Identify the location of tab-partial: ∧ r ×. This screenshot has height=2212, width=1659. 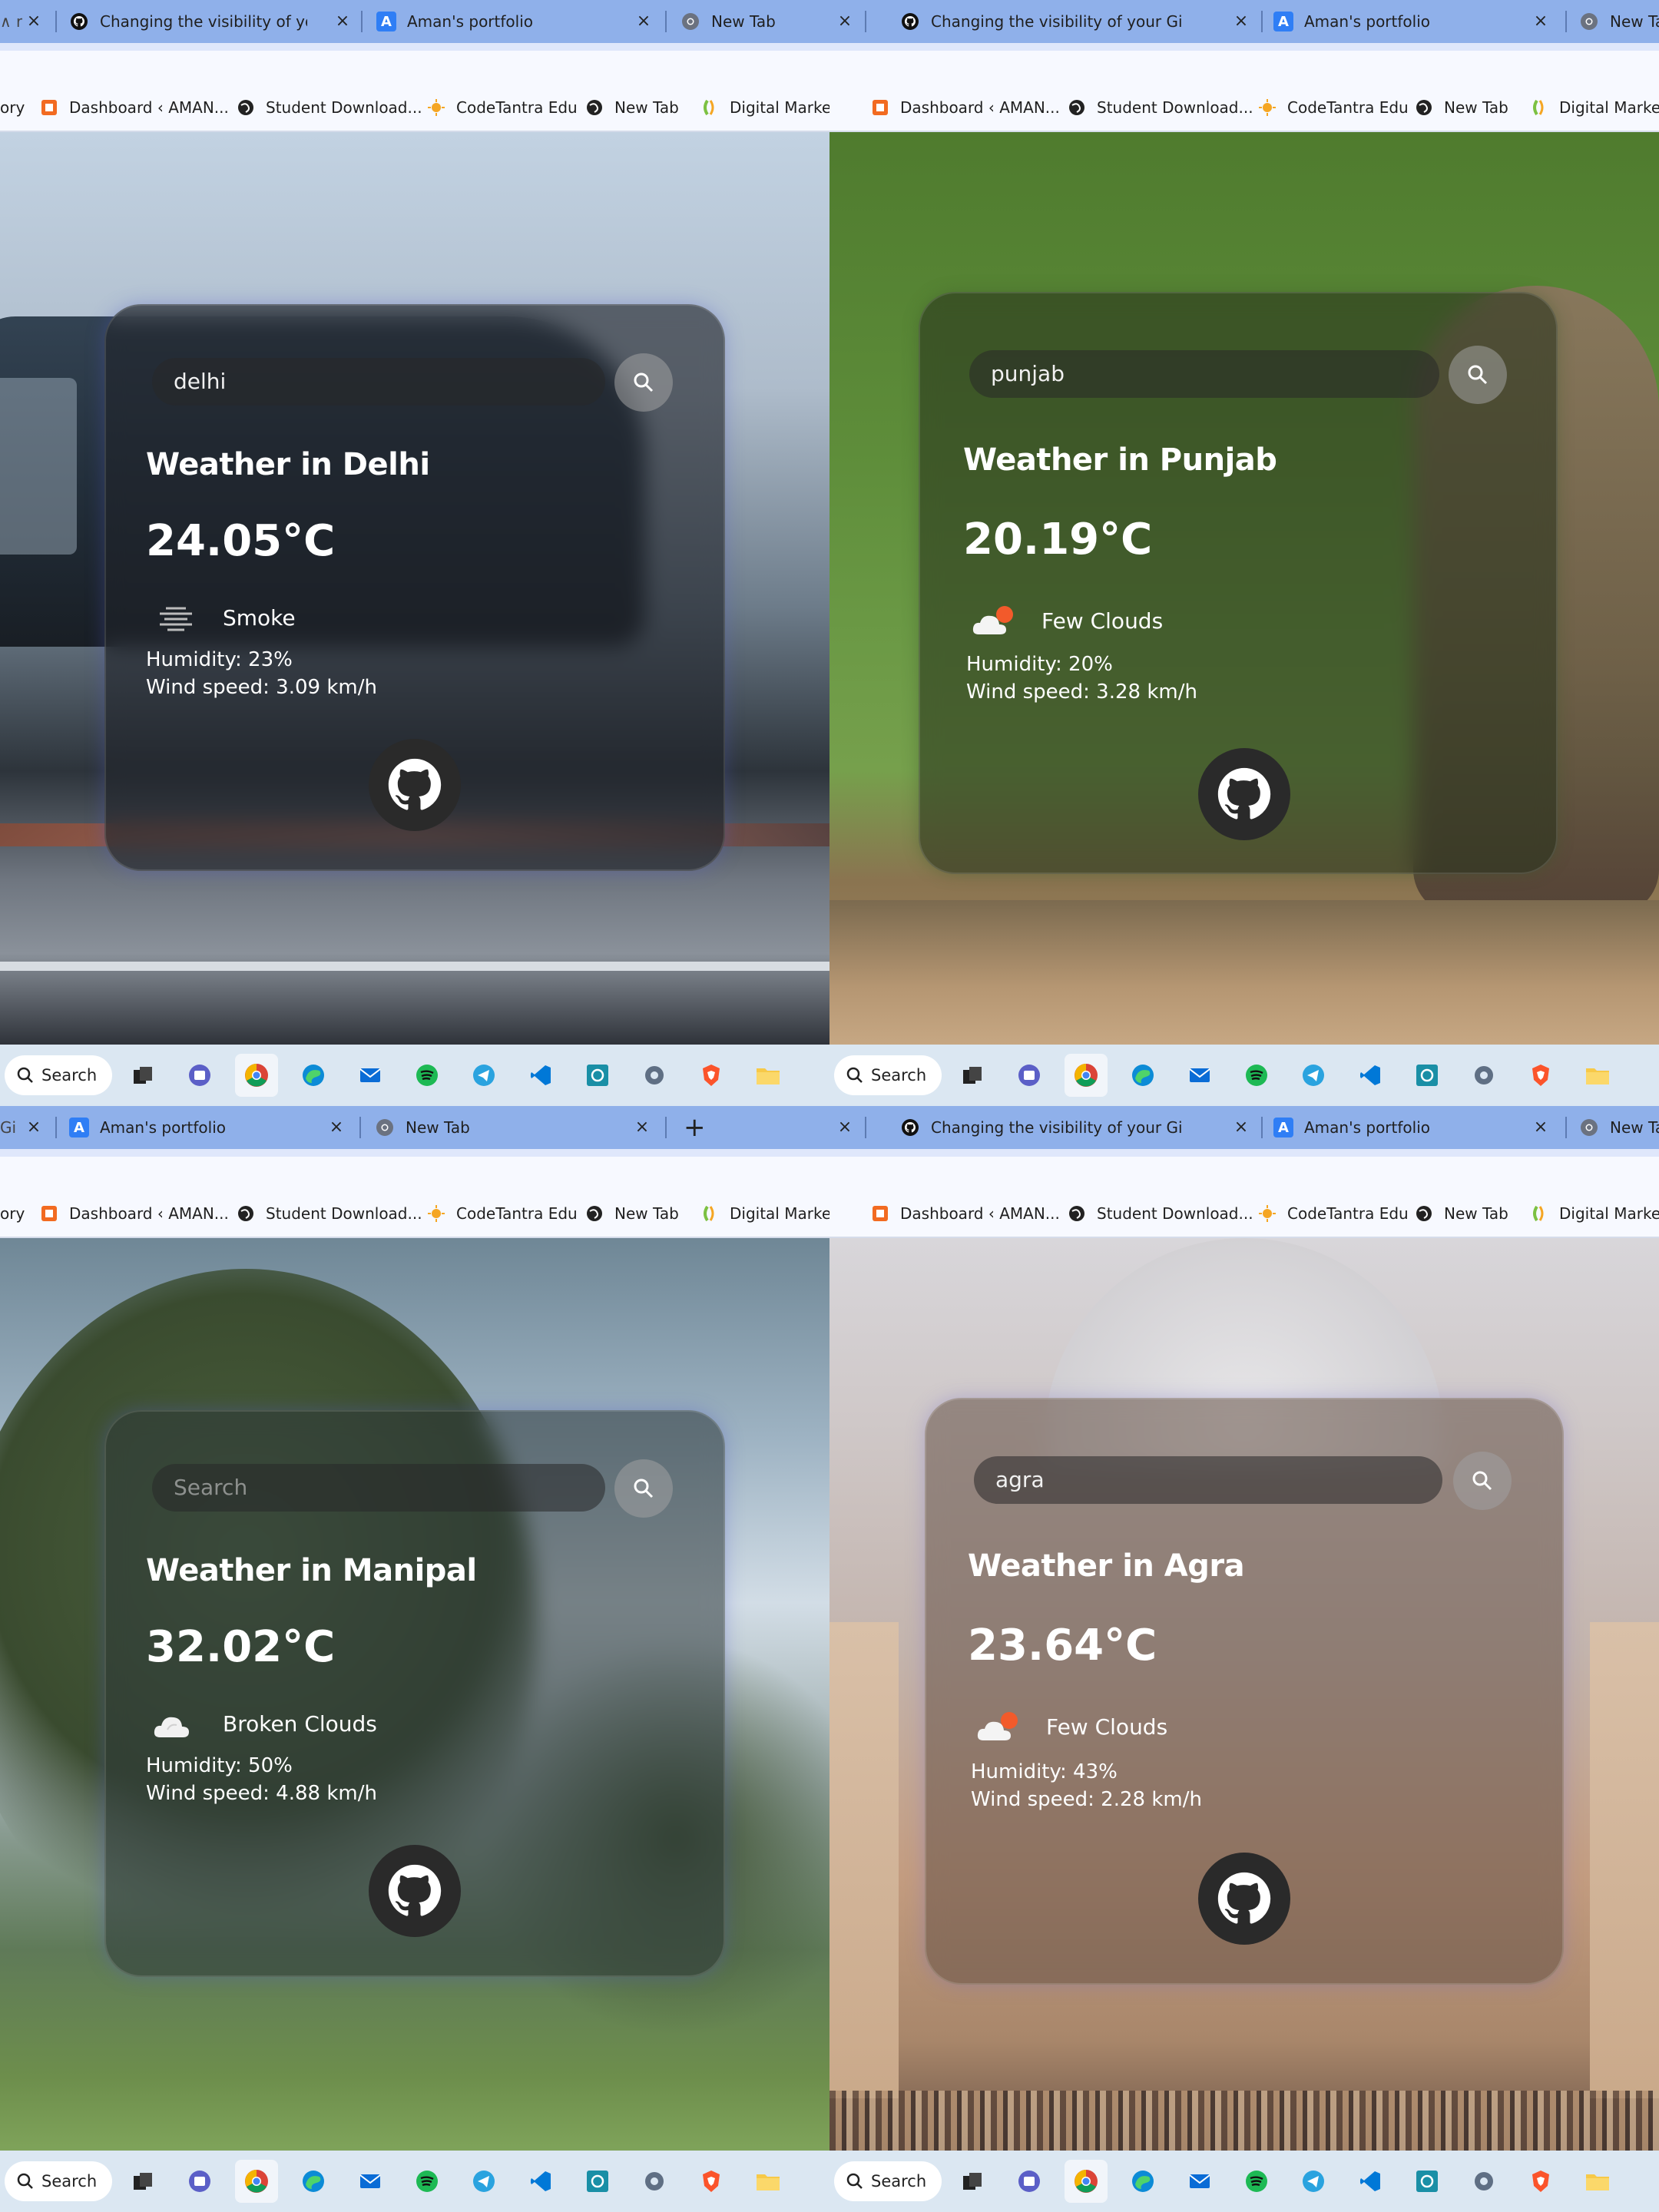
(22, 21).